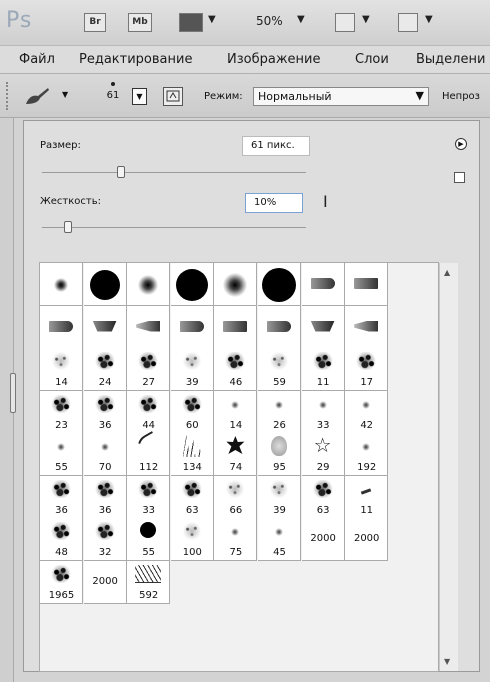 This screenshot has width=490, height=682. I want to click on menu-image: Изображение, so click(273, 59).